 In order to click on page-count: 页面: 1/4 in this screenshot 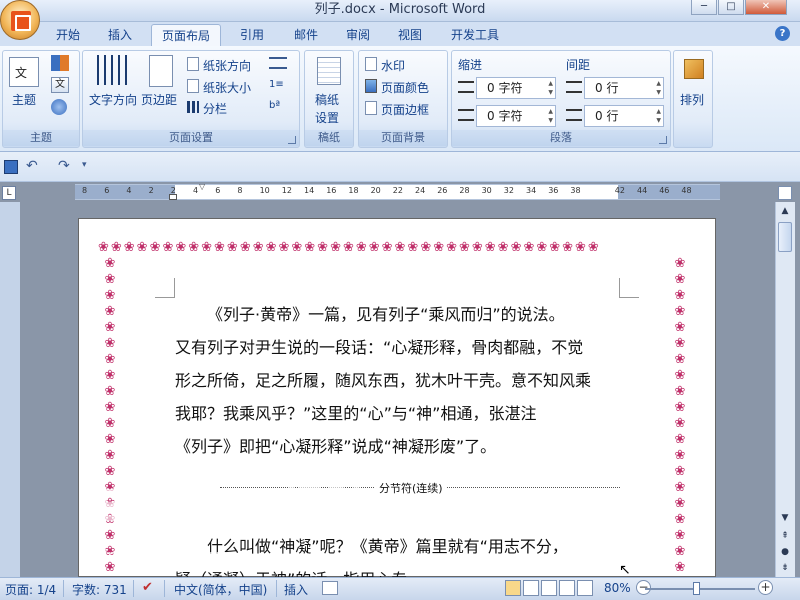, I will do `click(30, 589)`.